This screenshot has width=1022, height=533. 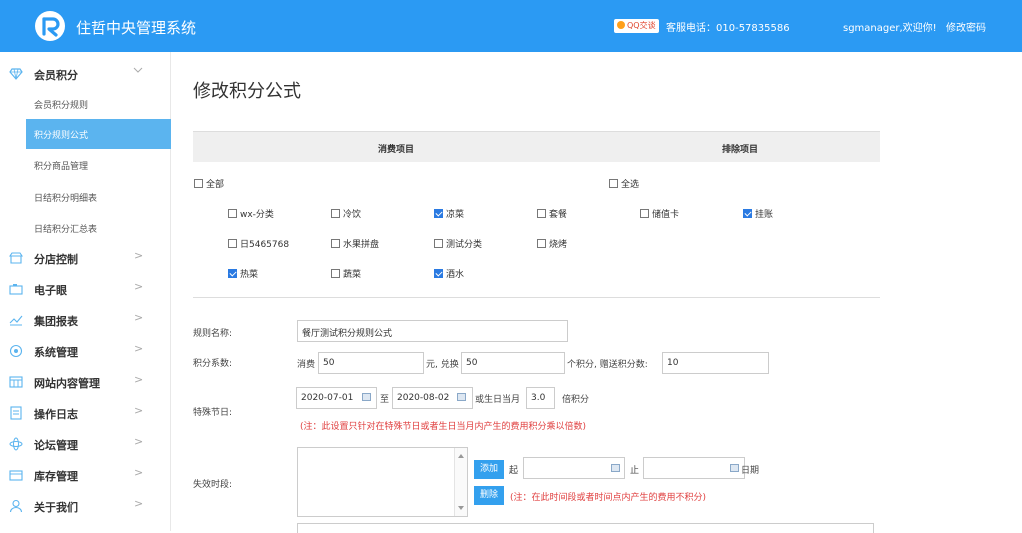 I want to click on sidebar-item-label: 日结积分汇总表, so click(x=66, y=230).